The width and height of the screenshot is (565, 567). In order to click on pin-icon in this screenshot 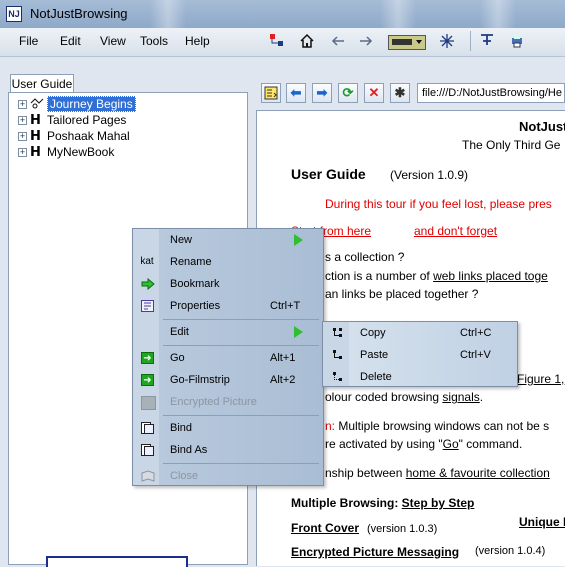, I will do `click(487, 41)`.